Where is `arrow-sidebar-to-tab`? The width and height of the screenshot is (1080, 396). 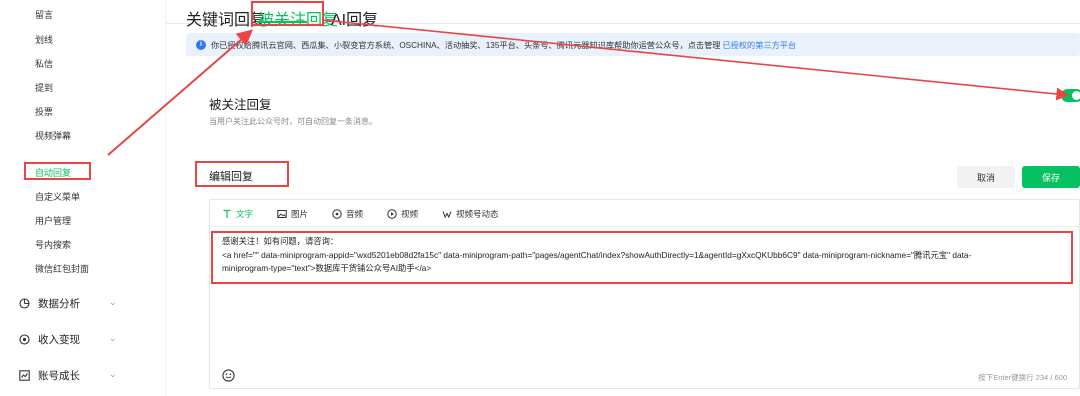
arrow-sidebar-to-tab is located at coordinates (180, 92).